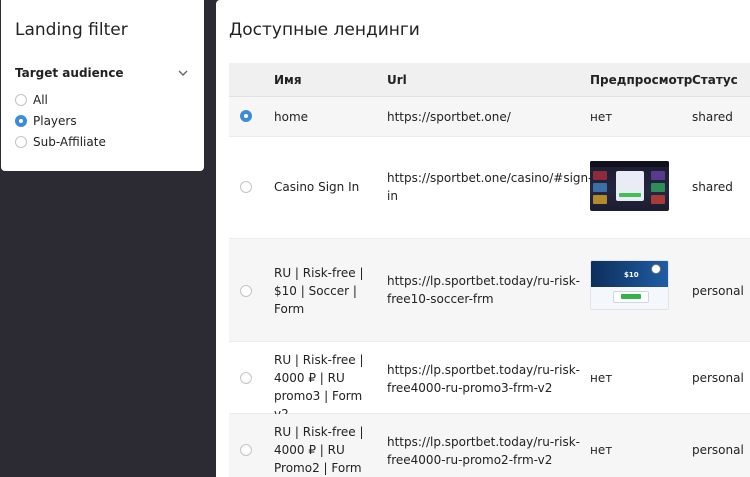 Image resolution: width=750 pixels, height=477 pixels. I want to click on page-title: Доступные лендинги, so click(324, 30).